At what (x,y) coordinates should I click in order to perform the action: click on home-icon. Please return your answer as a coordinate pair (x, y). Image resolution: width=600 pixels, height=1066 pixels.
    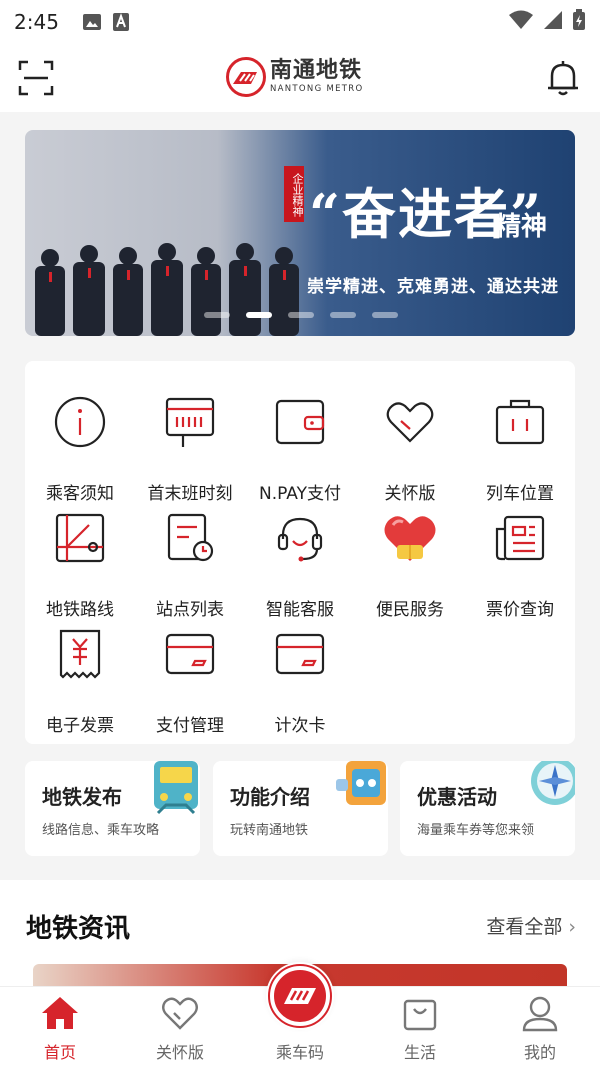
    Looking at the image, I should click on (60, 1013).